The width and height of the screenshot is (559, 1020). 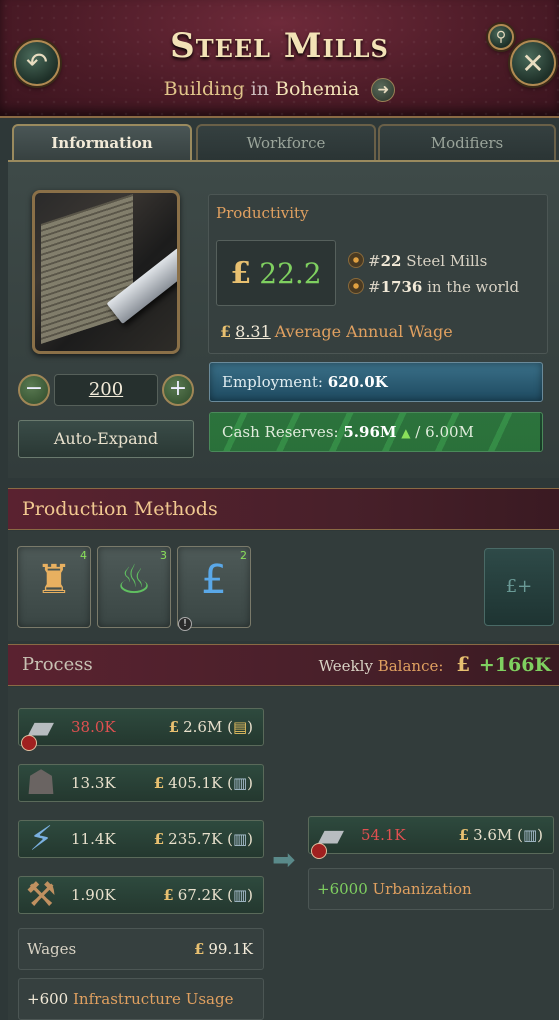 I want to click on balance-label: Balance:, so click(x=410, y=666).